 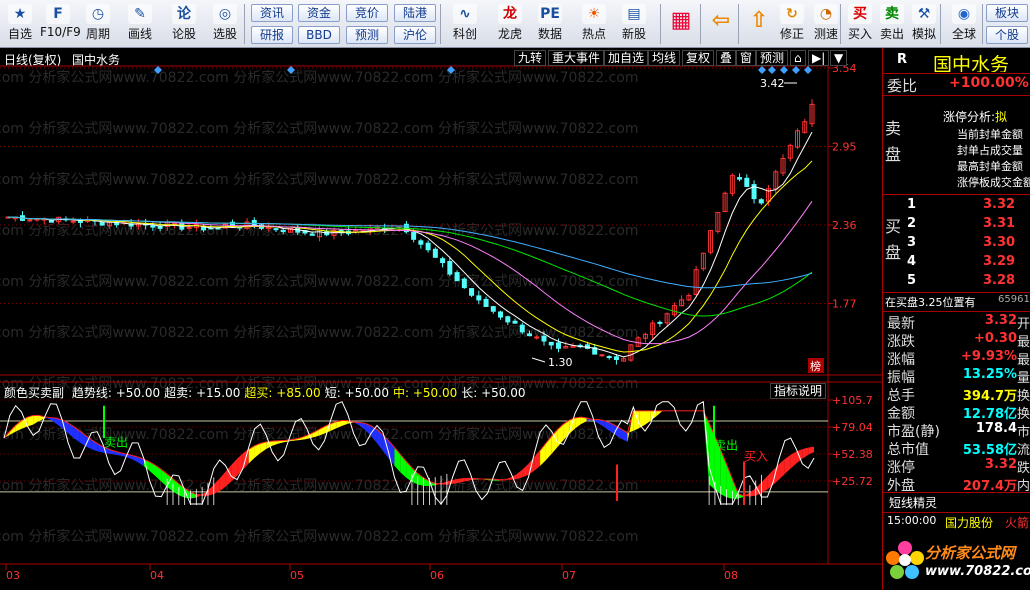 I want to click on bid-note-row: 在买盘3.25位置有 65961, so click(x=956, y=303).